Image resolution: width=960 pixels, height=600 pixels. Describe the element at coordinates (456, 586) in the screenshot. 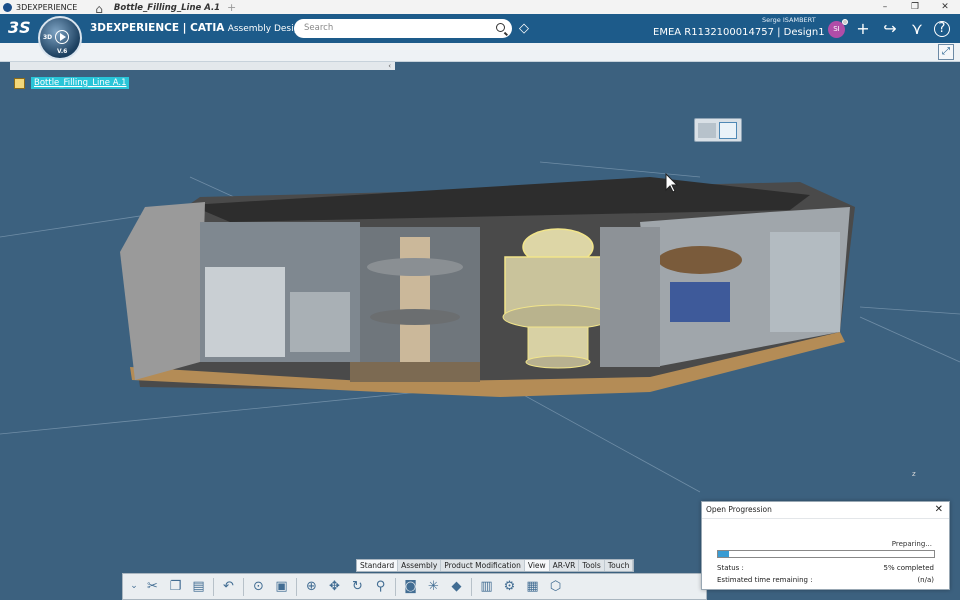

I see `cube-icon: ◆` at that location.